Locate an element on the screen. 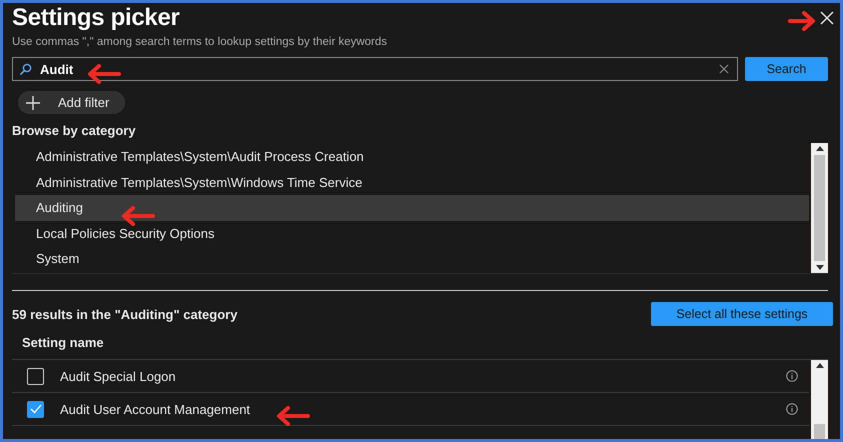 Image resolution: width=843 pixels, height=442 pixels. category-item: System is located at coordinates (412, 259).